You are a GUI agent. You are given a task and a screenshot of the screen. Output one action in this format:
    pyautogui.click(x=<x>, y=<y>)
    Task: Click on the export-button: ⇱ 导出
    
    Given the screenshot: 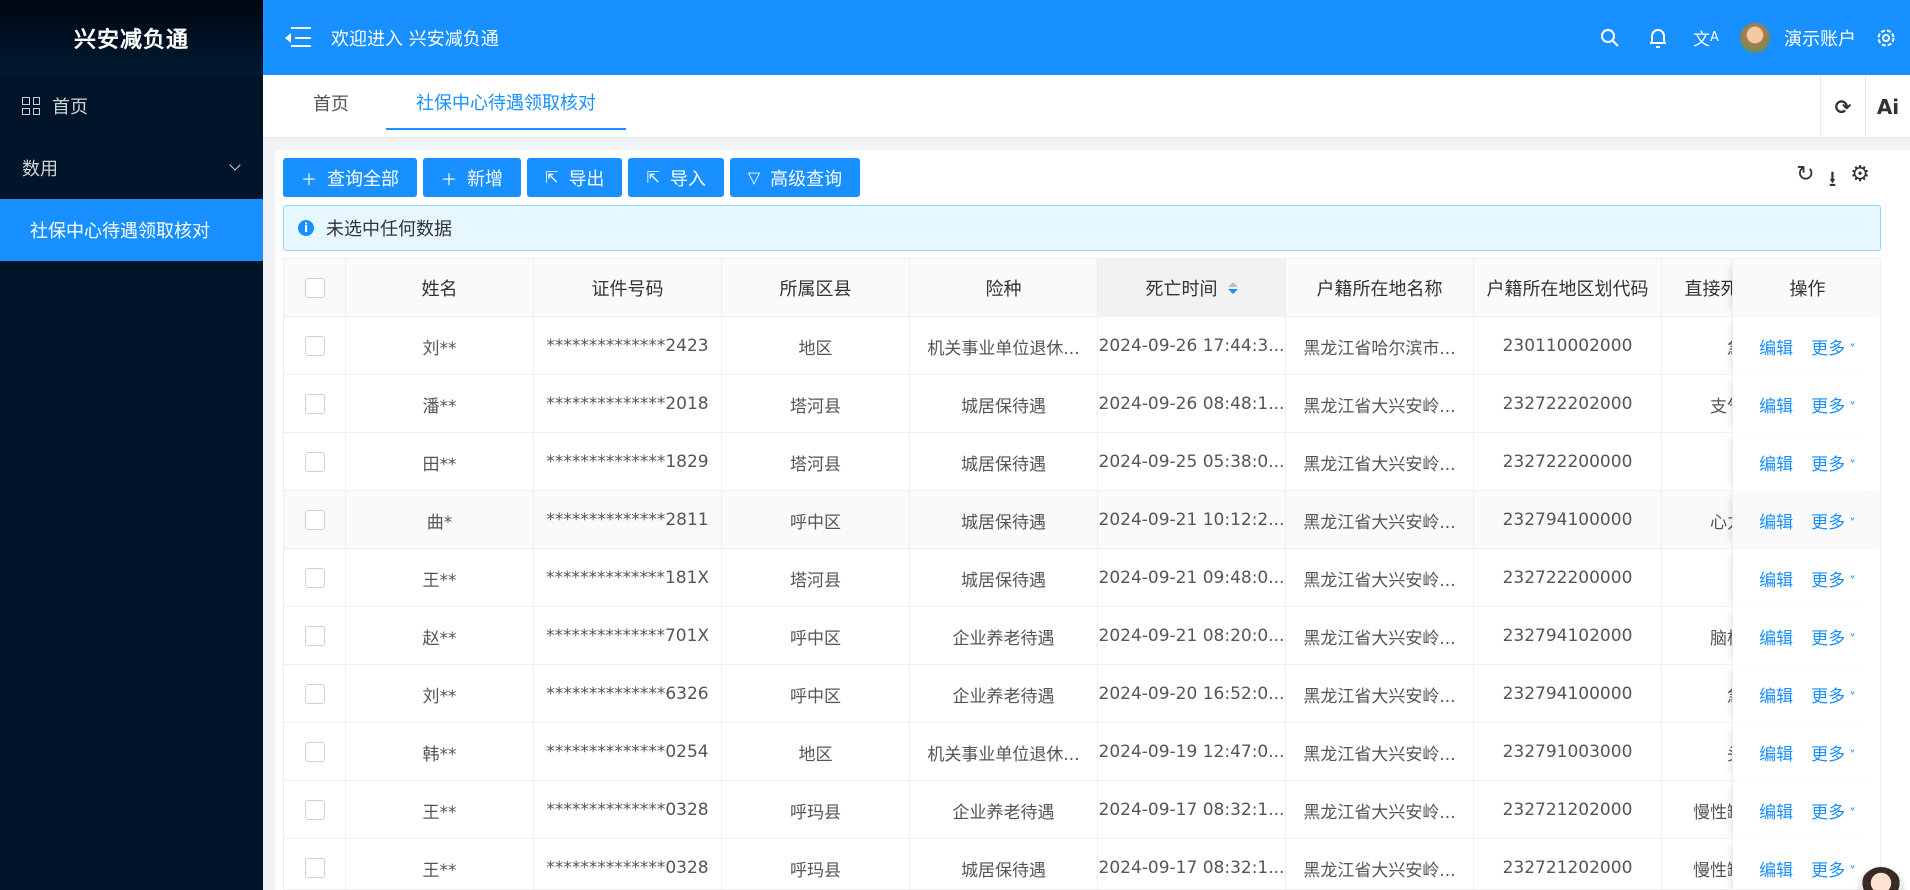 What is the action you would take?
    pyautogui.click(x=575, y=177)
    